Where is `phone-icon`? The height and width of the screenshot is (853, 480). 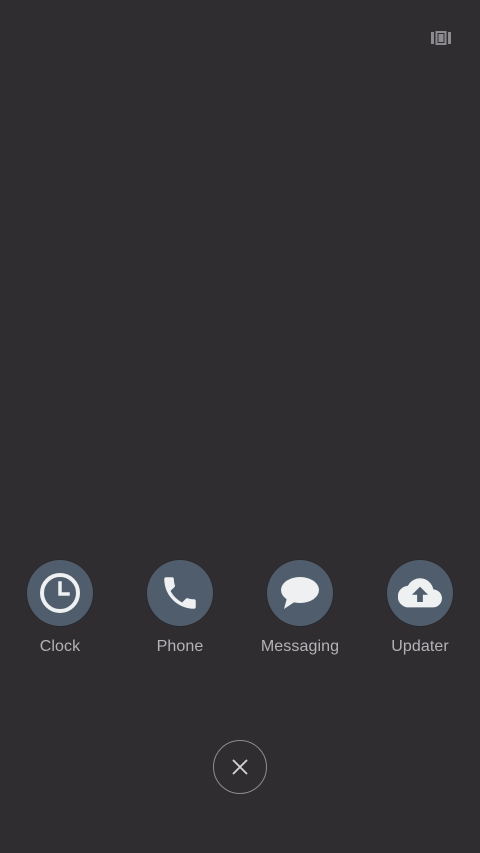 phone-icon is located at coordinates (180, 593).